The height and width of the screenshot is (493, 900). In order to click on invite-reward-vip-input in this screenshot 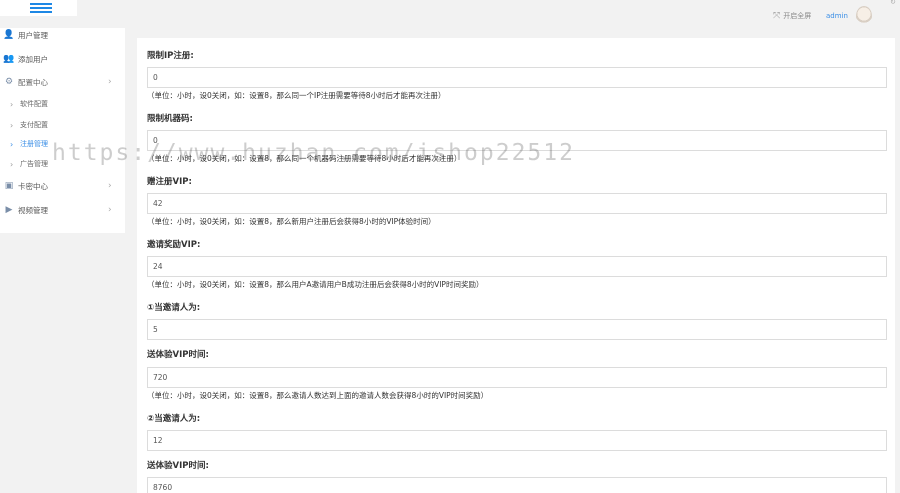, I will do `click(517, 266)`.